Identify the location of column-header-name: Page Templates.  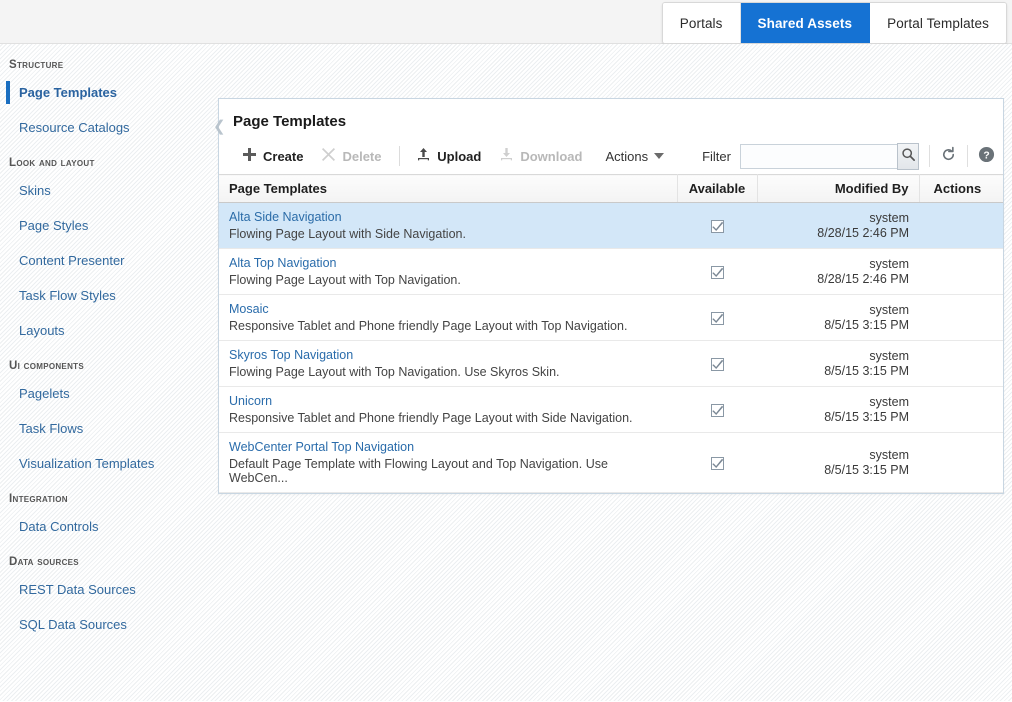
(448, 188).